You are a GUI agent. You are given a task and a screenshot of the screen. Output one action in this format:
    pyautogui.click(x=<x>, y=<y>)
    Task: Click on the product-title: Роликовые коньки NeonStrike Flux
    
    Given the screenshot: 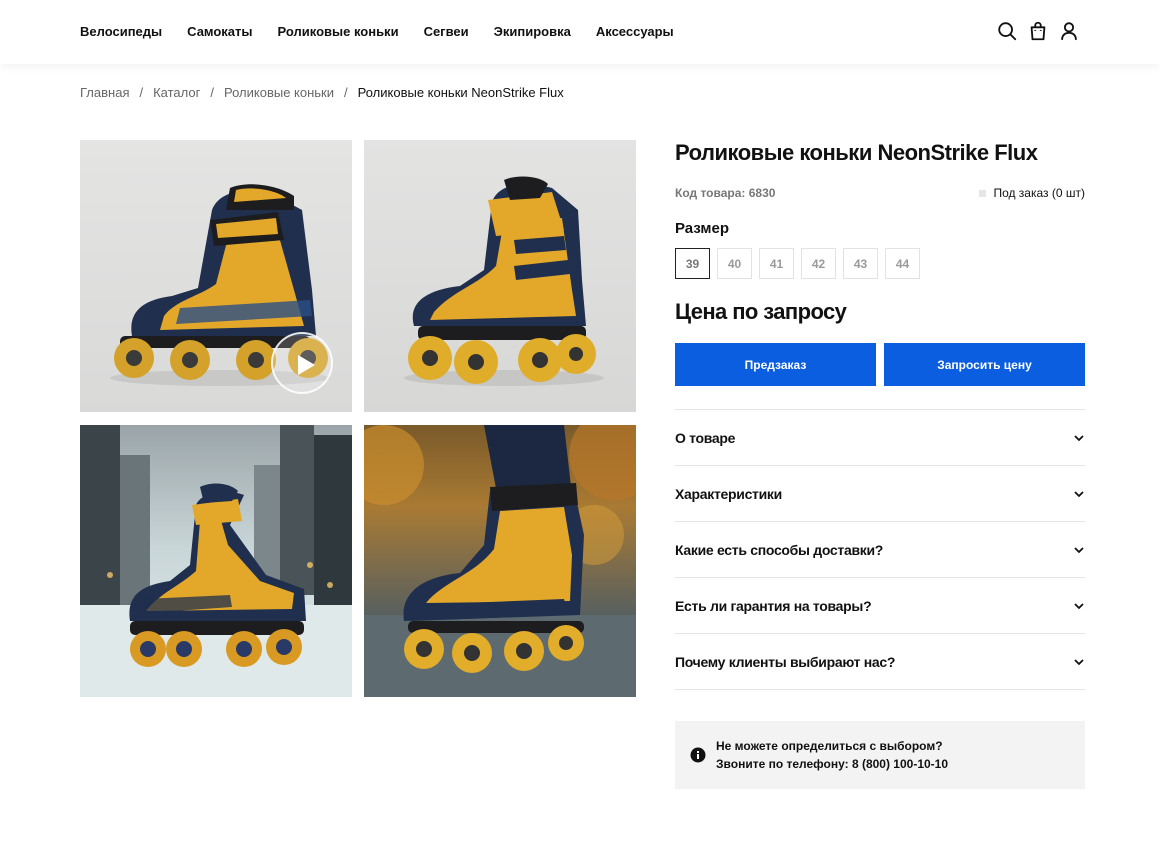 What is the action you would take?
    pyautogui.click(x=856, y=152)
    